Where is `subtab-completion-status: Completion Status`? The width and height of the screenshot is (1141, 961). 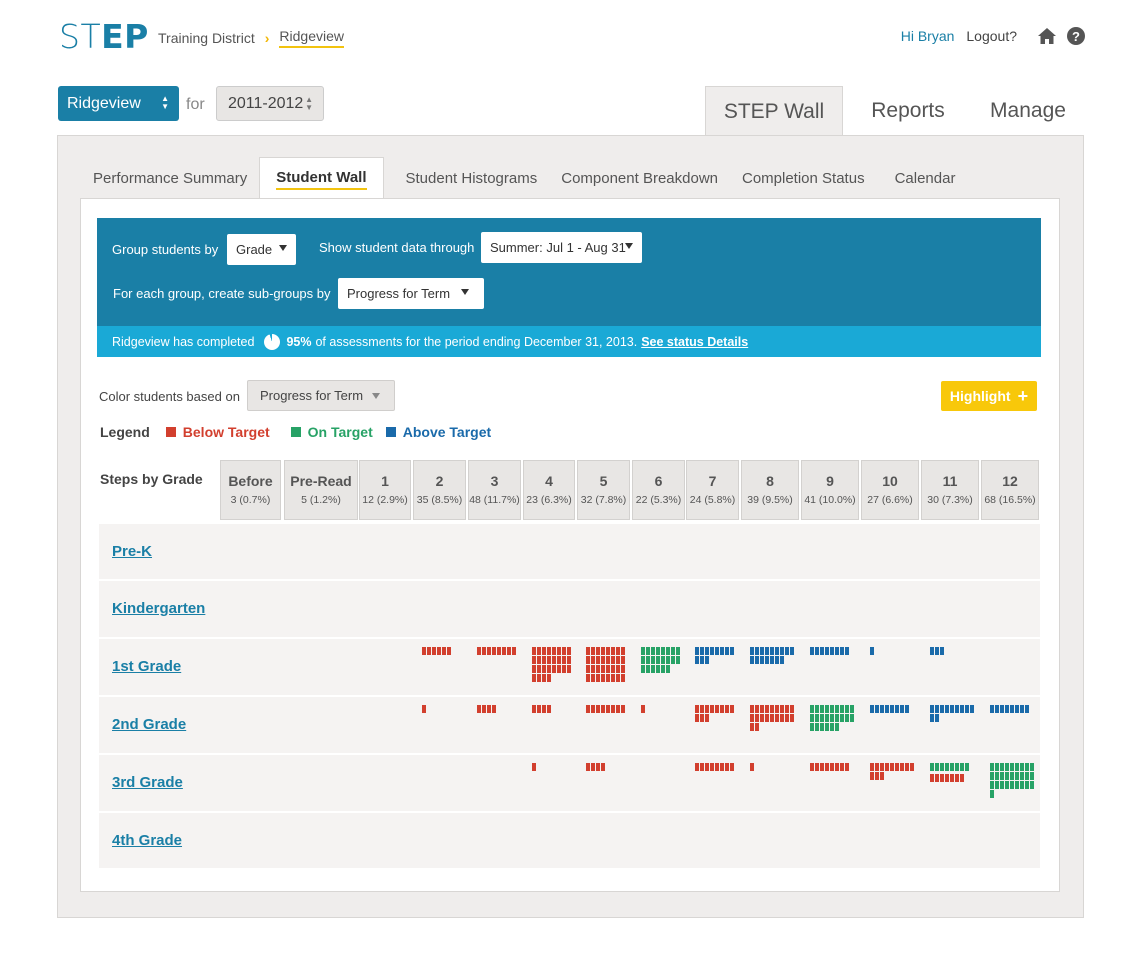 subtab-completion-status: Completion Status is located at coordinates (803, 178).